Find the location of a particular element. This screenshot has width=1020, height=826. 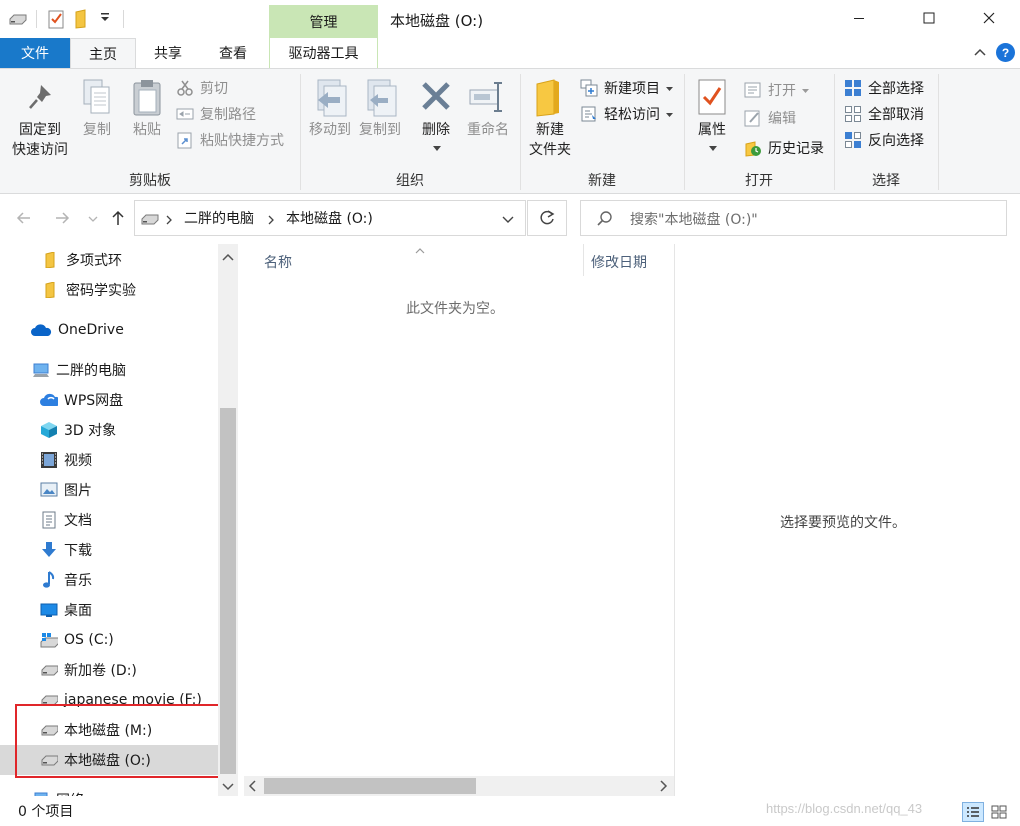

tab-home: 主页 is located at coordinates (103, 53).